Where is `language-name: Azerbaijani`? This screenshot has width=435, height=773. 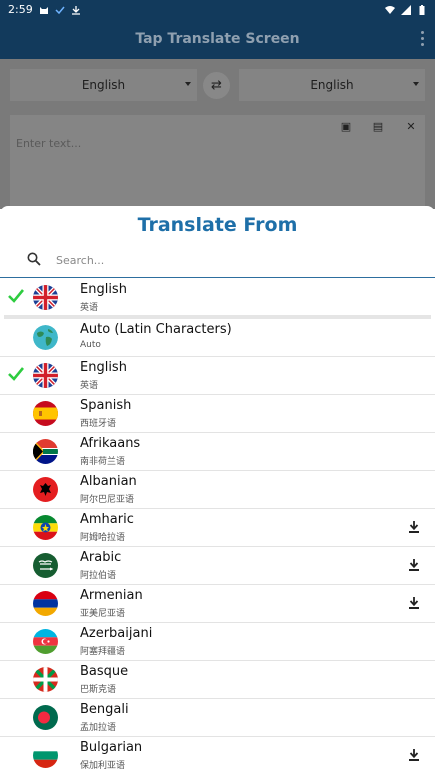 language-name: Azerbaijani is located at coordinates (116, 633).